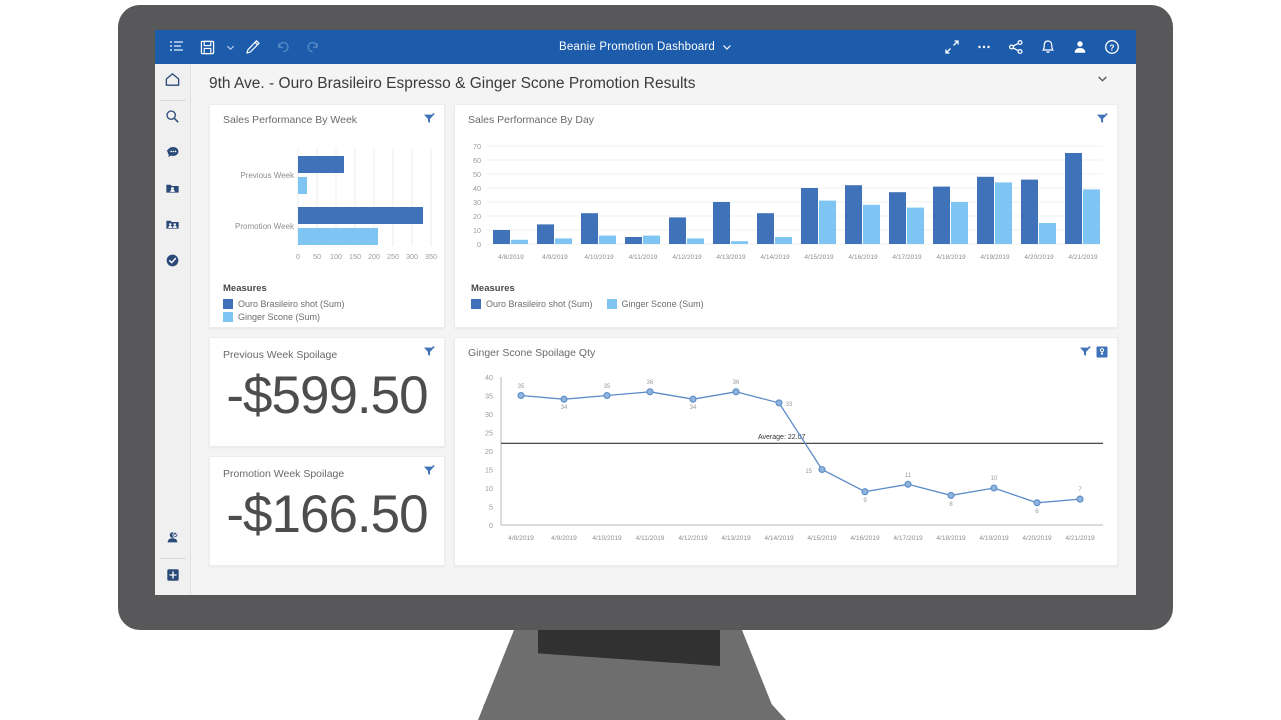  What do you see at coordinates (313, 47) in the screenshot?
I see `redo-icon` at bounding box center [313, 47].